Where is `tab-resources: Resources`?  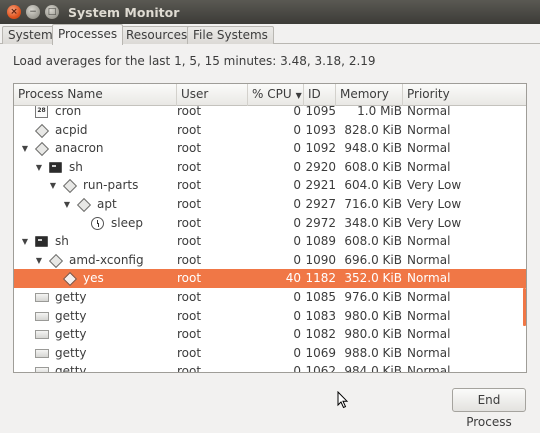 tab-resources: Resources is located at coordinates (157, 35).